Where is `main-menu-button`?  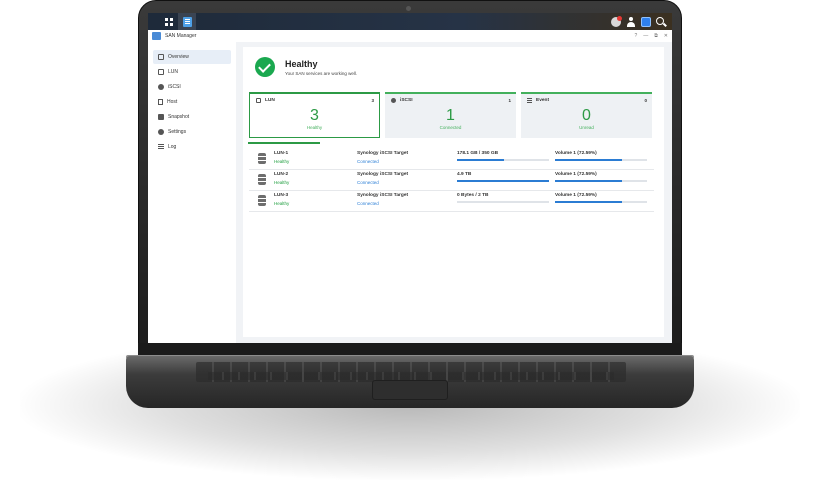
main-menu-button is located at coordinates (169, 21).